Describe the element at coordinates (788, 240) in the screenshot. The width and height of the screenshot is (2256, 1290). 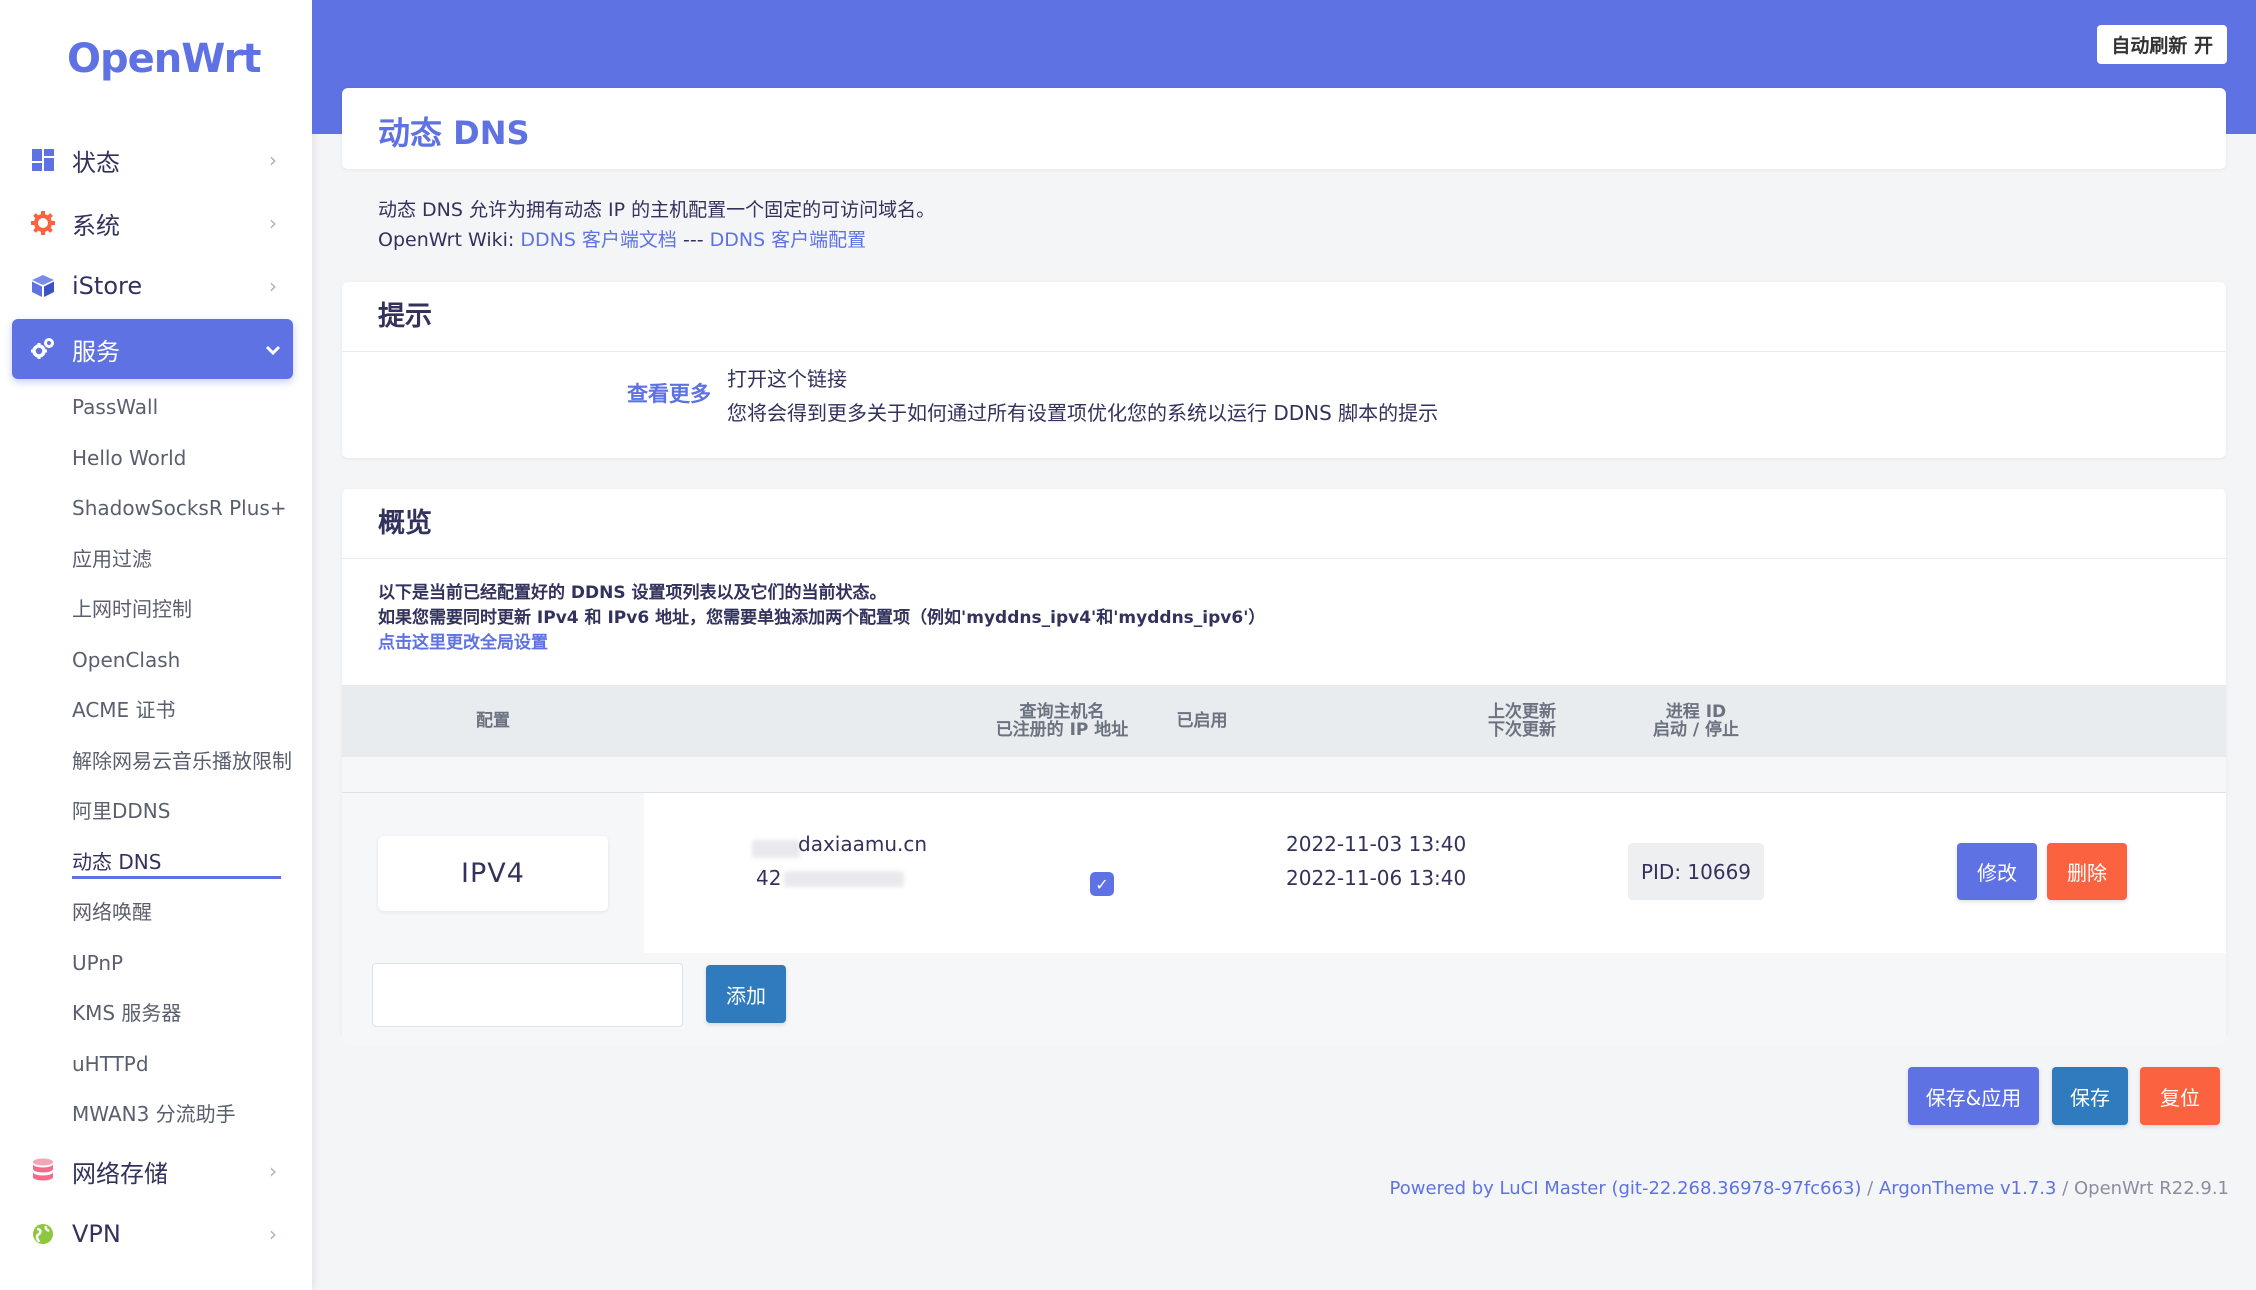
I see `ddns-client-config-link: DDNS 客户端配置` at that location.